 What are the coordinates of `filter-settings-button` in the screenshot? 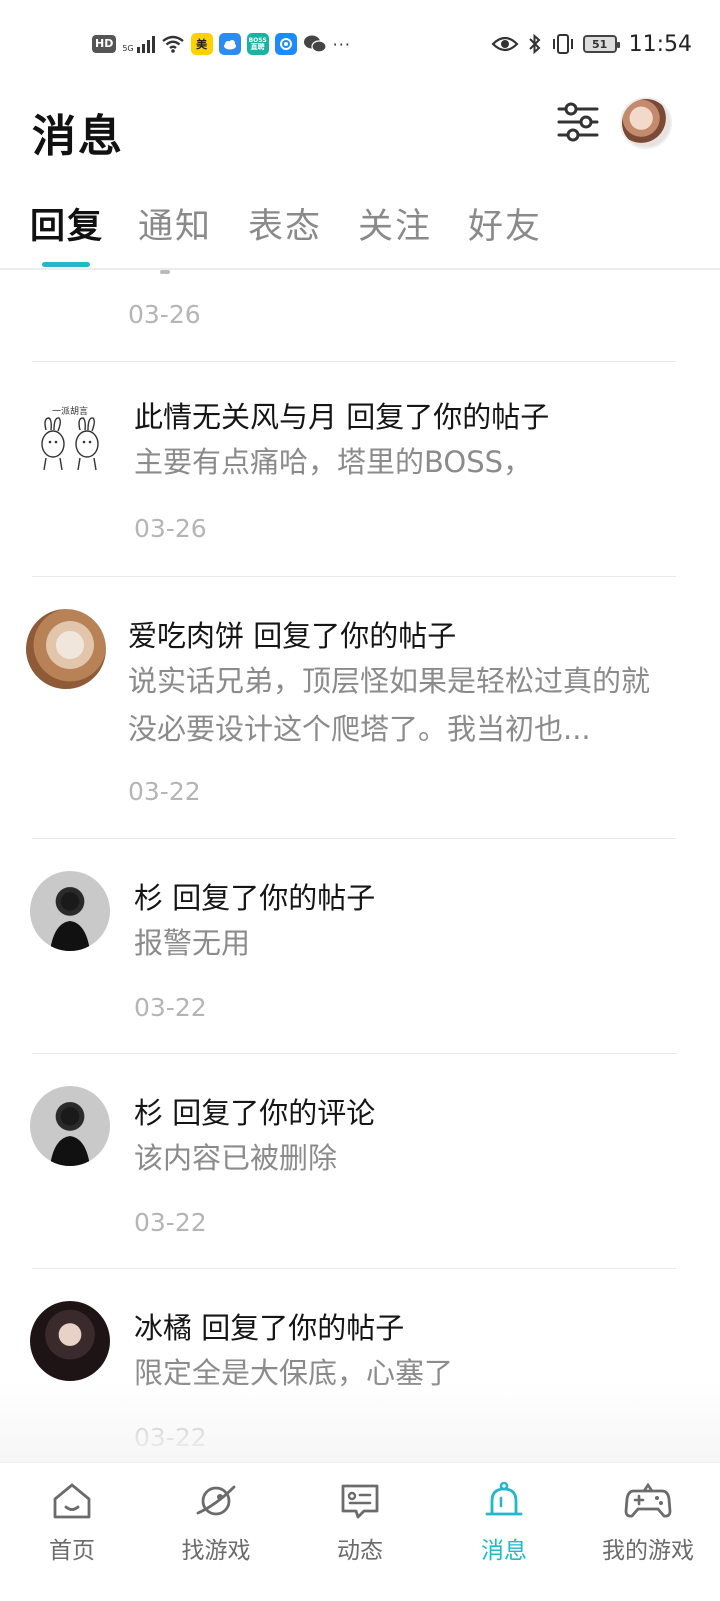 It's located at (578, 122).